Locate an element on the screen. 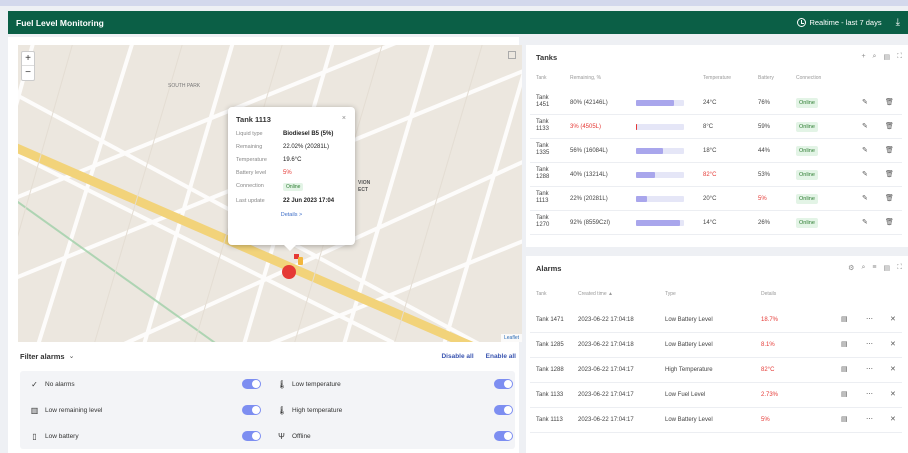  remaining-bar-fill is located at coordinates (646, 175).